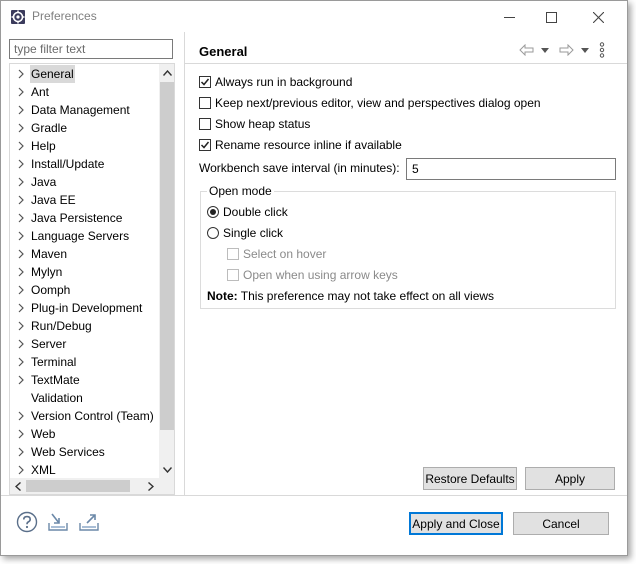 Image resolution: width=636 pixels, height=564 pixels. What do you see at coordinates (240, 191) in the screenshot?
I see `open-mode-legend: Open mode` at bounding box center [240, 191].